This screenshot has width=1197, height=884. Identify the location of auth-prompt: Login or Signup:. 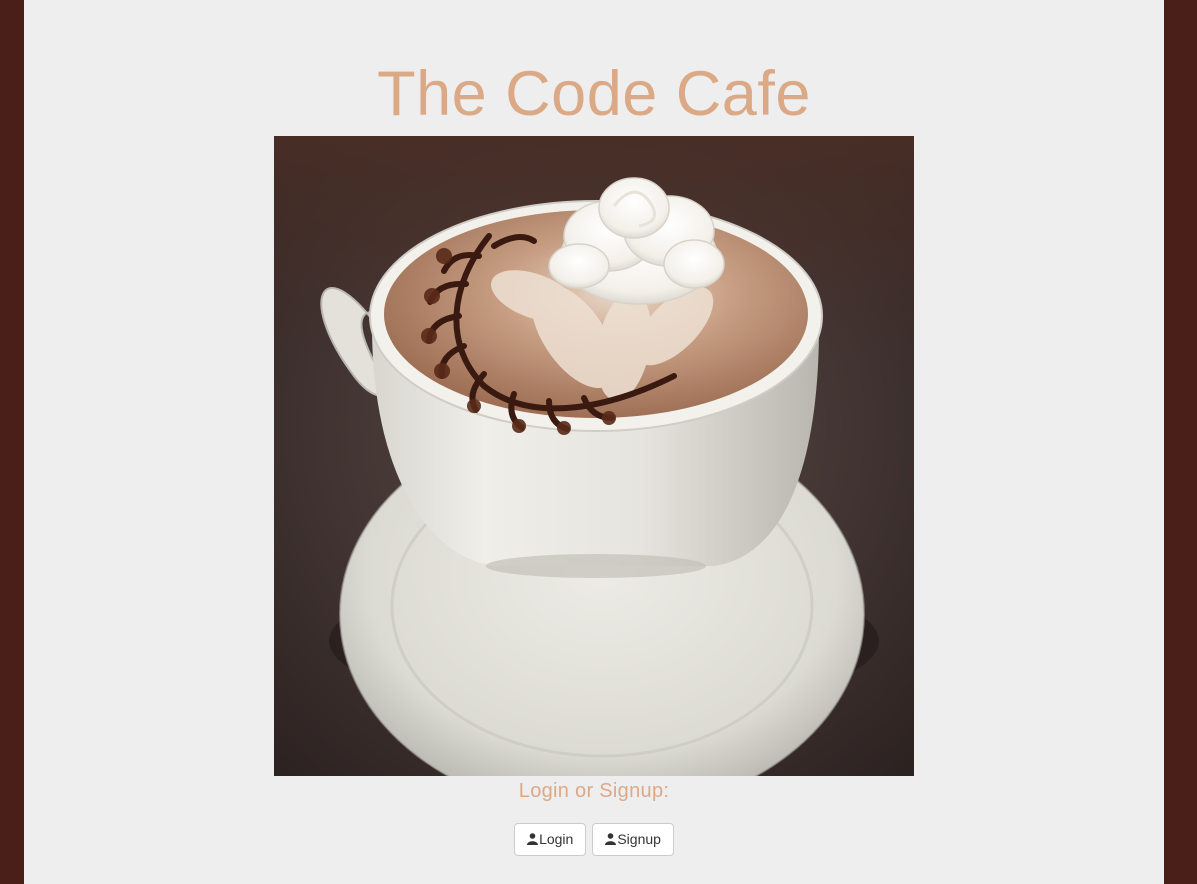
(594, 791).